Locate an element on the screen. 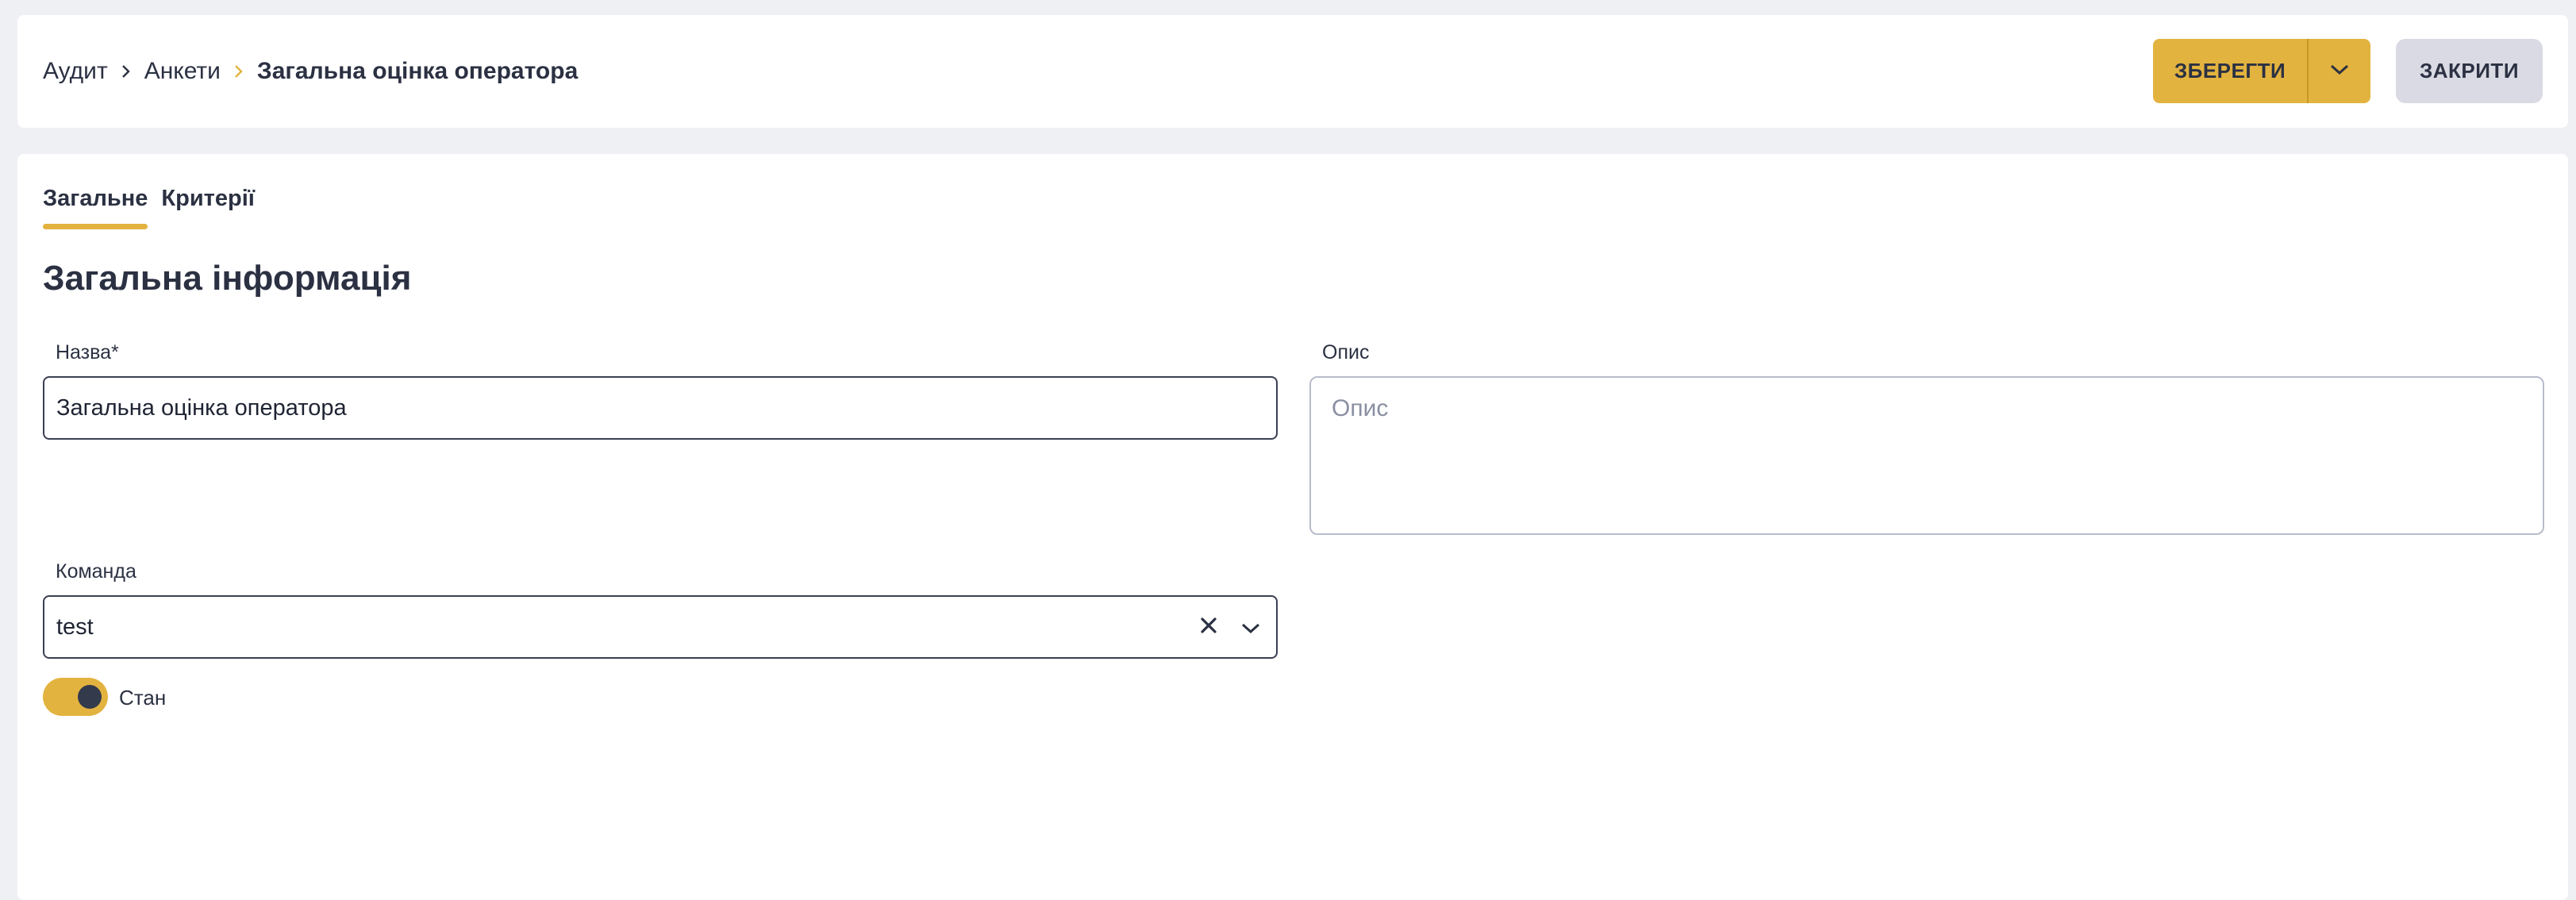  tab-bar: Загальне Критерії is located at coordinates (155, 207).